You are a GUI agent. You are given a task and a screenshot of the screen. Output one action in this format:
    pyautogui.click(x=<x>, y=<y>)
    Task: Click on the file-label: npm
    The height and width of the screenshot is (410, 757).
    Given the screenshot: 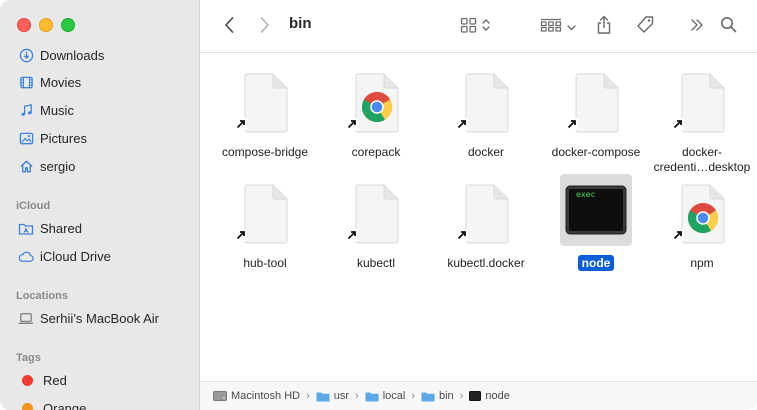 What is the action you would take?
    pyautogui.click(x=702, y=263)
    